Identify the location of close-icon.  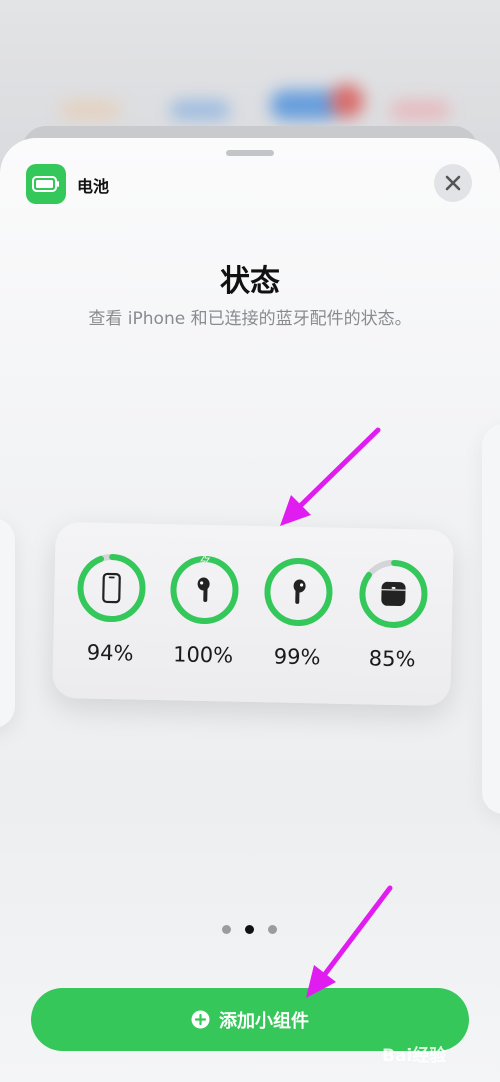
(453, 183).